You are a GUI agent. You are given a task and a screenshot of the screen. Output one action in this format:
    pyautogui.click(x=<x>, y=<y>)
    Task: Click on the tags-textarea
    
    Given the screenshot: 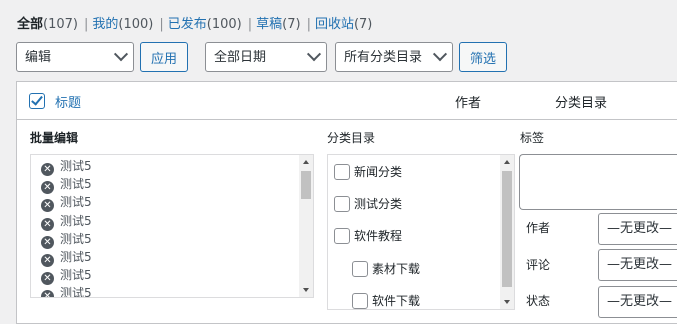 What is the action you would take?
    pyautogui.click(x=598, y=182)
    